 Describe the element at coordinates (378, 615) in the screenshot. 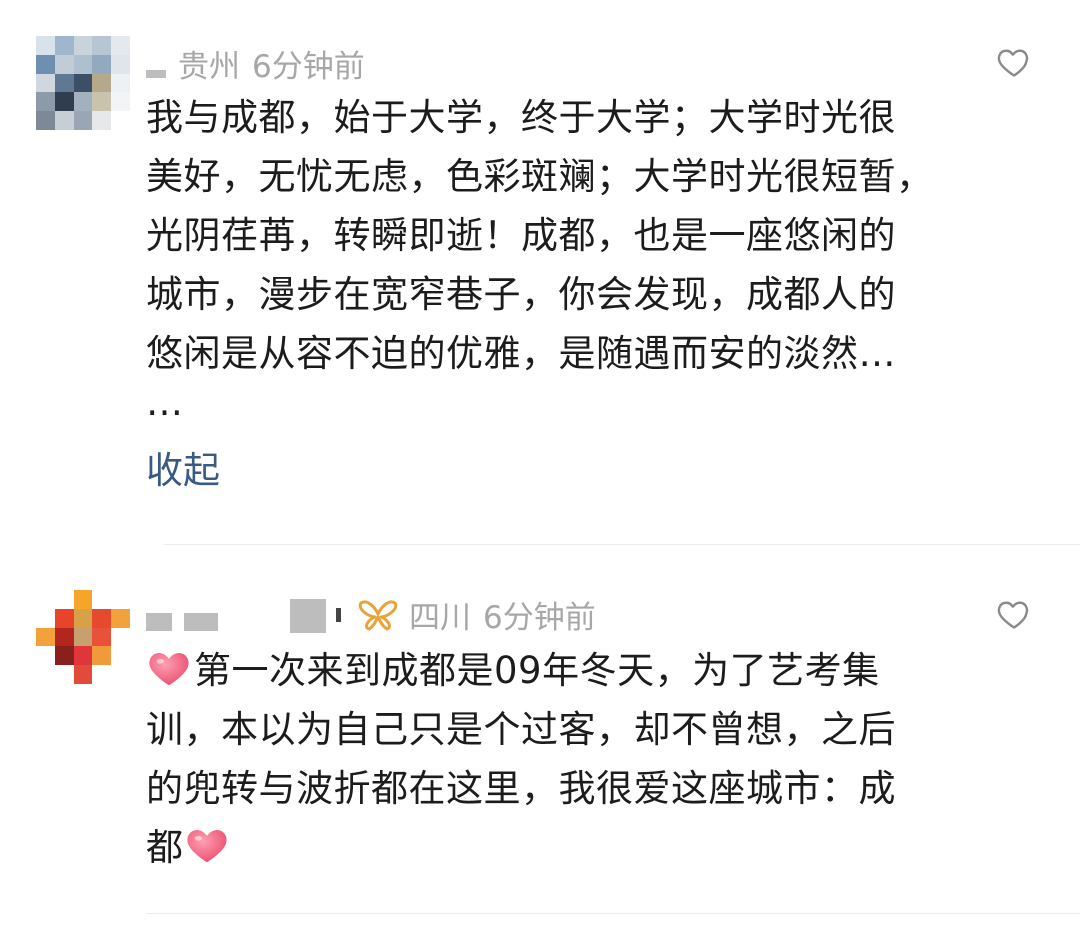

I see `ribbon-badge-icon` at that location.